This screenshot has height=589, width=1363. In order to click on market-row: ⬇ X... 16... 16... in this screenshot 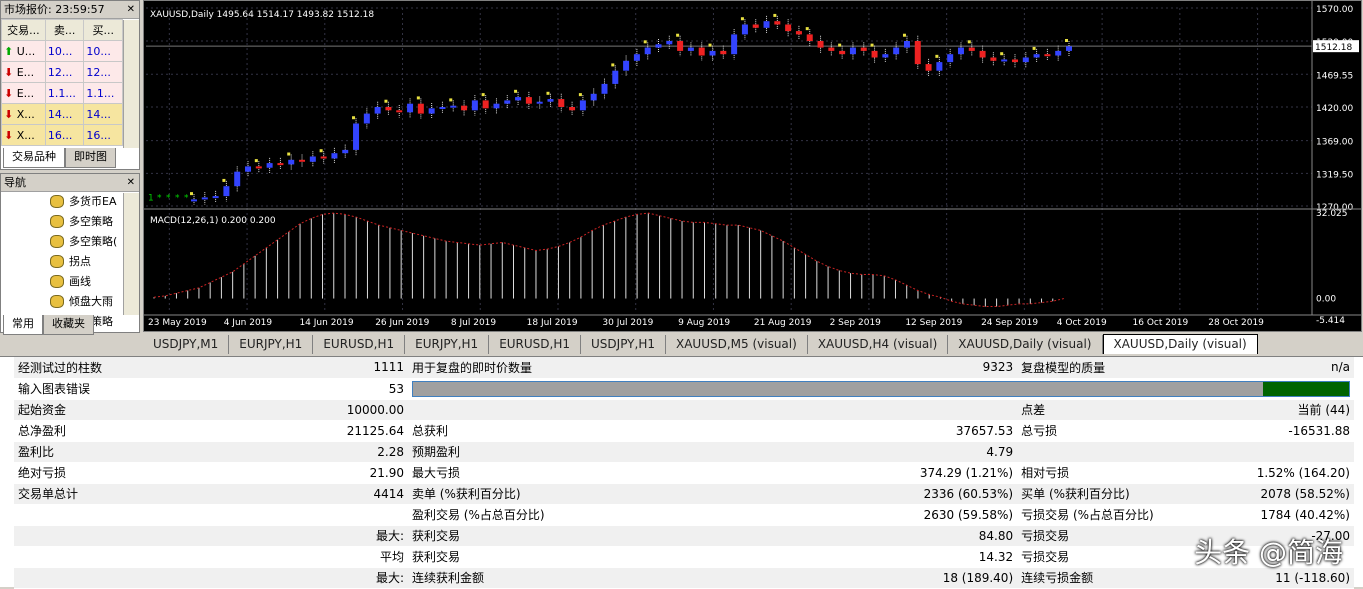, I will do `click(62, 135)`.